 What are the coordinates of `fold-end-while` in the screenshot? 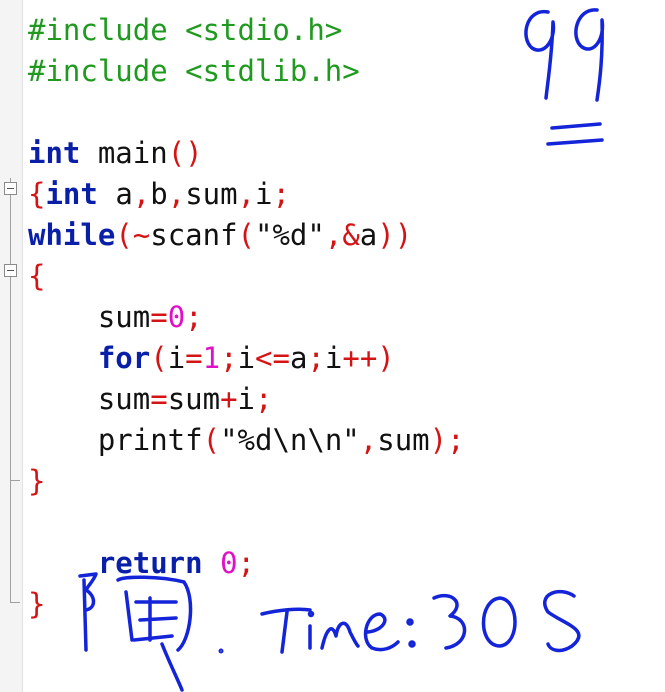 It's located at (15, 480).